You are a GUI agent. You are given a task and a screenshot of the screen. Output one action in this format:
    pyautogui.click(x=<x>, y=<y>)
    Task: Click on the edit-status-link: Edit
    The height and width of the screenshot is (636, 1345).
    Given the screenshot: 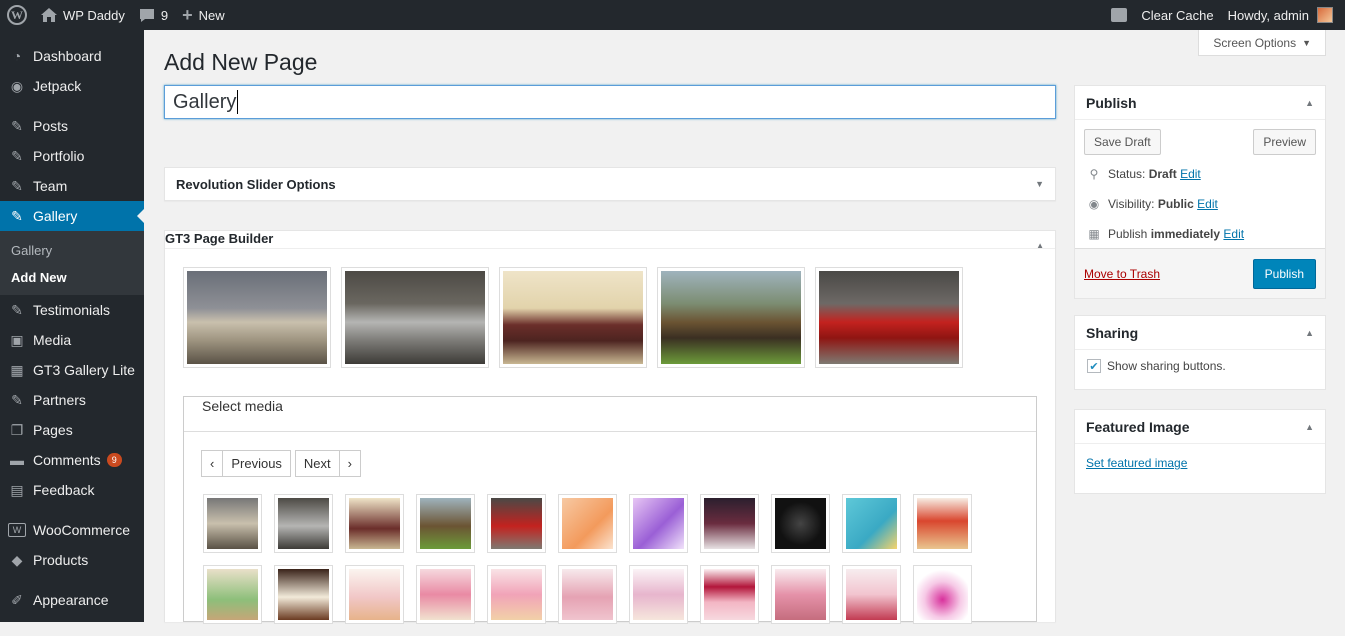 What is the action you would take?
    pyautogui.click(x=1190, y=174)
    